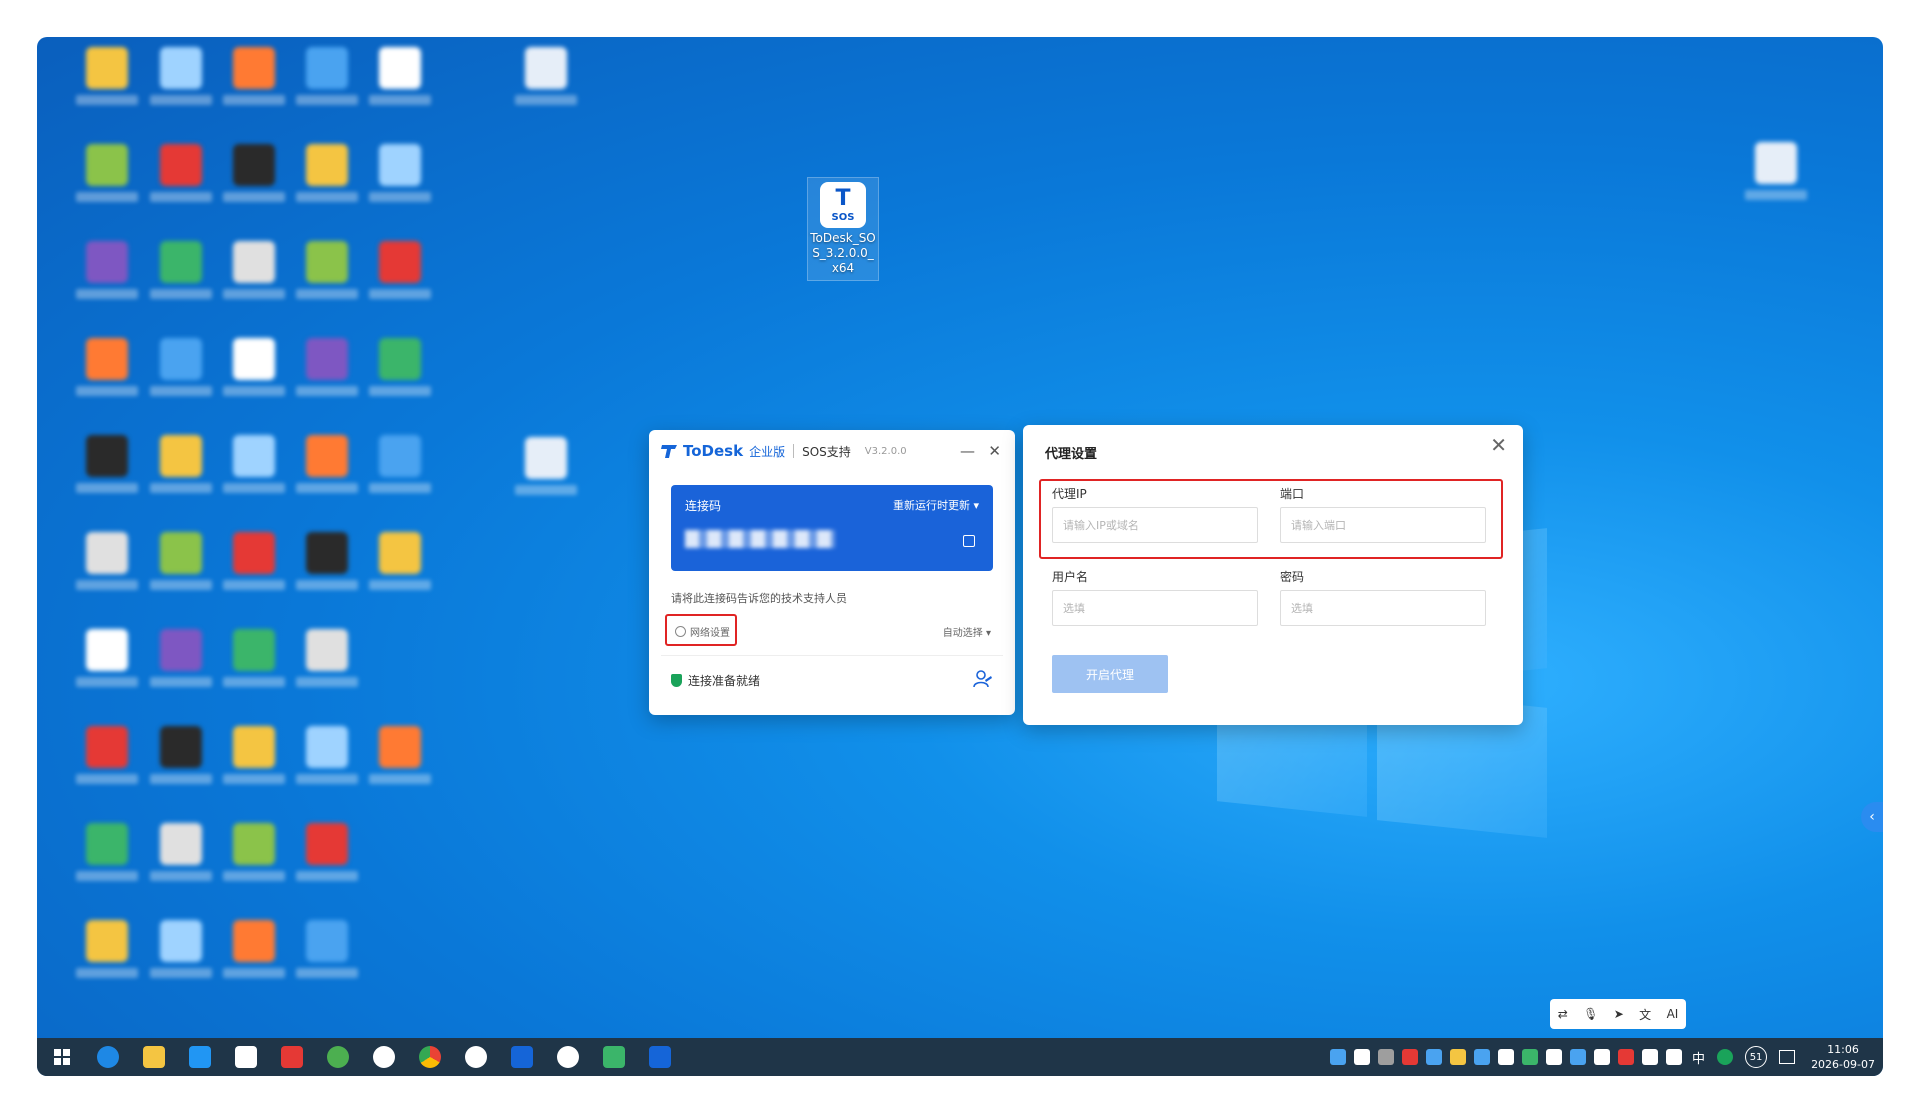 The image size is (1920, 1113). I want to click on ime-language: 中, so click(1698, 1057).